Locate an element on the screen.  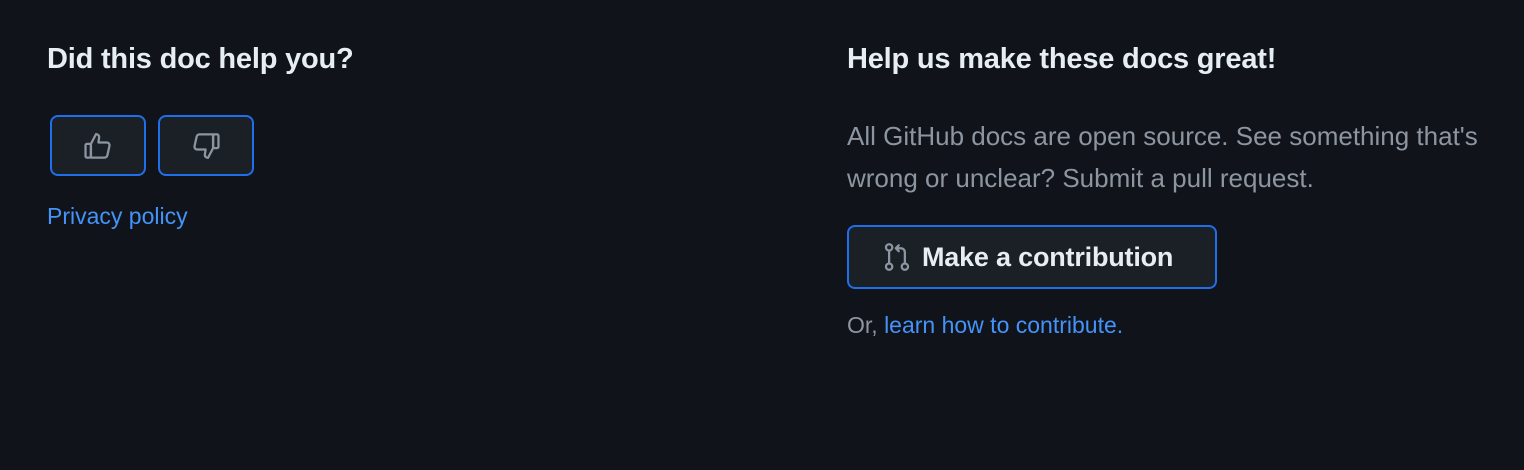
thumbs-up-button is located at coordinates (98, 145).